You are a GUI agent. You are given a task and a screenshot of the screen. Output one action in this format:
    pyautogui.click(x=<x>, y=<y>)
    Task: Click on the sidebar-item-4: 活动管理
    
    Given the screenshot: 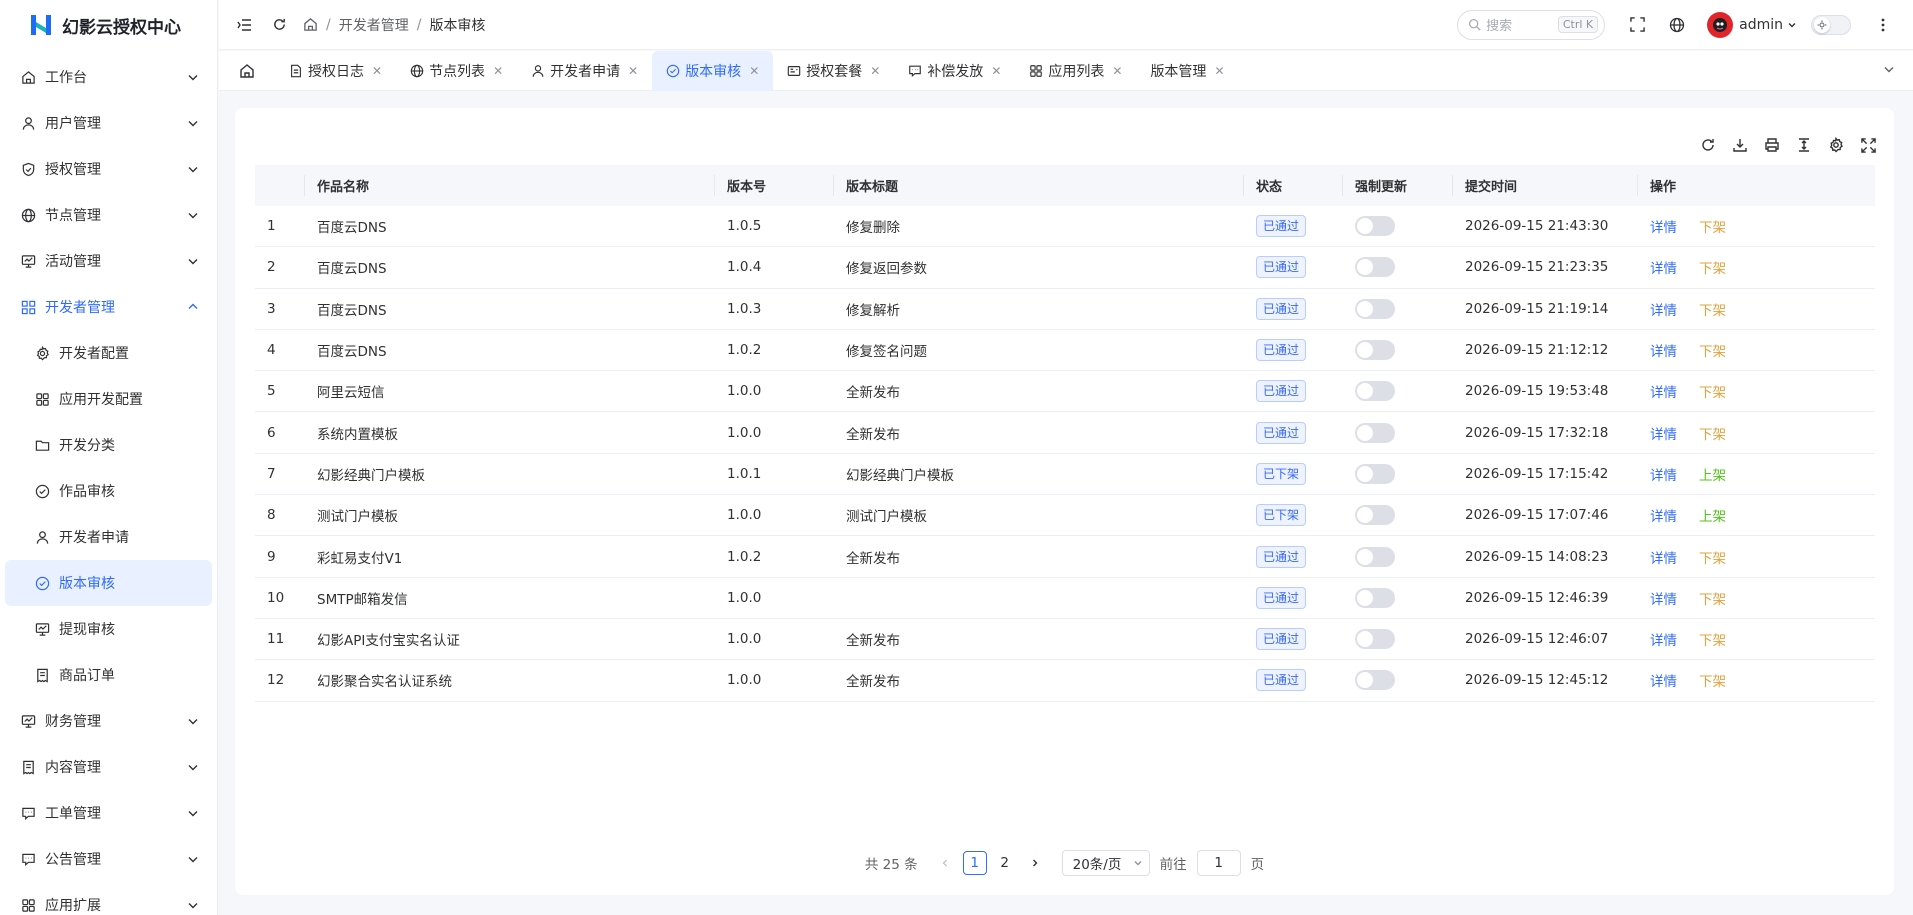 What is the action you would take?
    pyautogui.click(x=108, y=261)
    